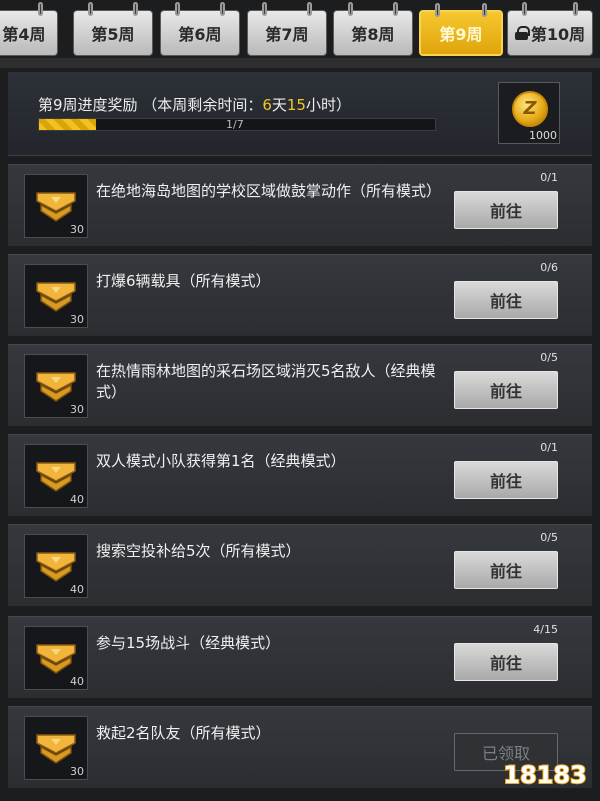 This screenshot has height=801, width=600. What do you see at coordinates (549, 267) in the screenshot?
I see `mission-progress-count: 0/6` at bounding box center [549, 267].